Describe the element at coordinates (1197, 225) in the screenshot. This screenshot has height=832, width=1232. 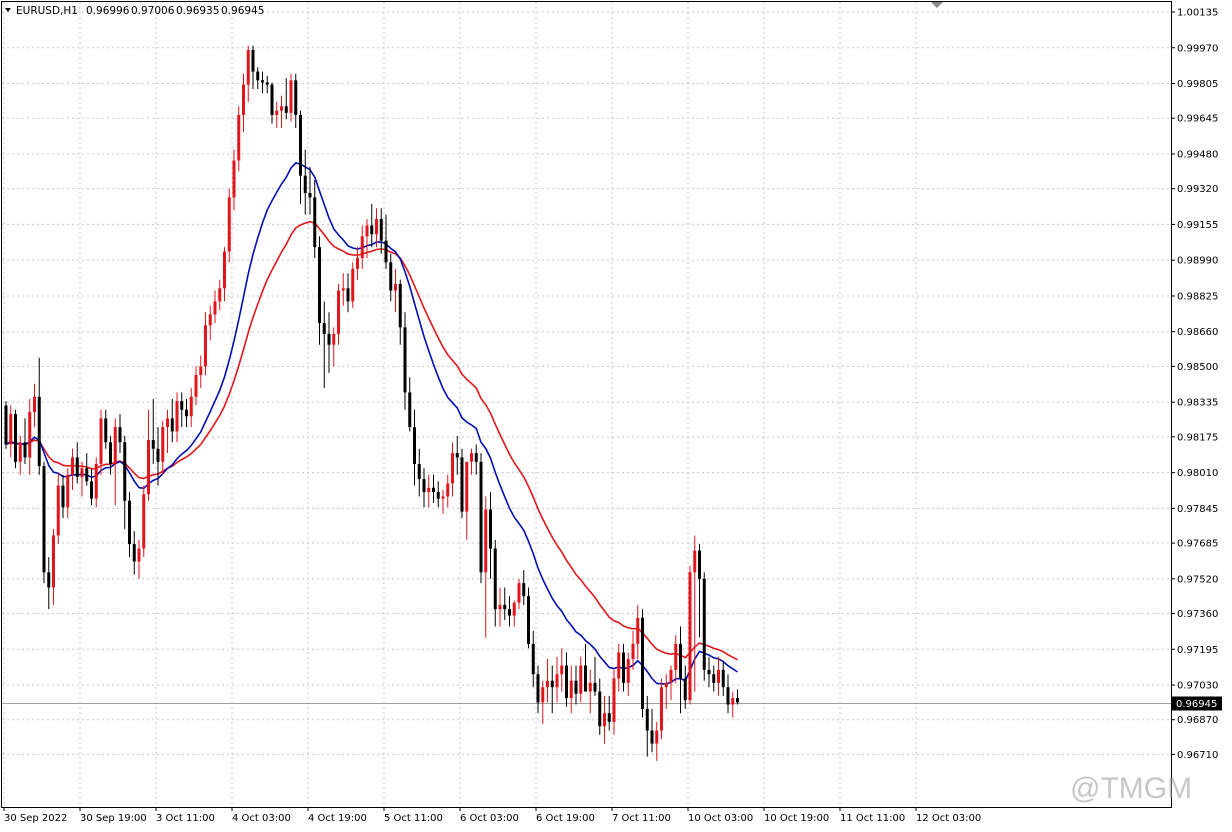
I see `y-tick-label: 0.99155` at that location.